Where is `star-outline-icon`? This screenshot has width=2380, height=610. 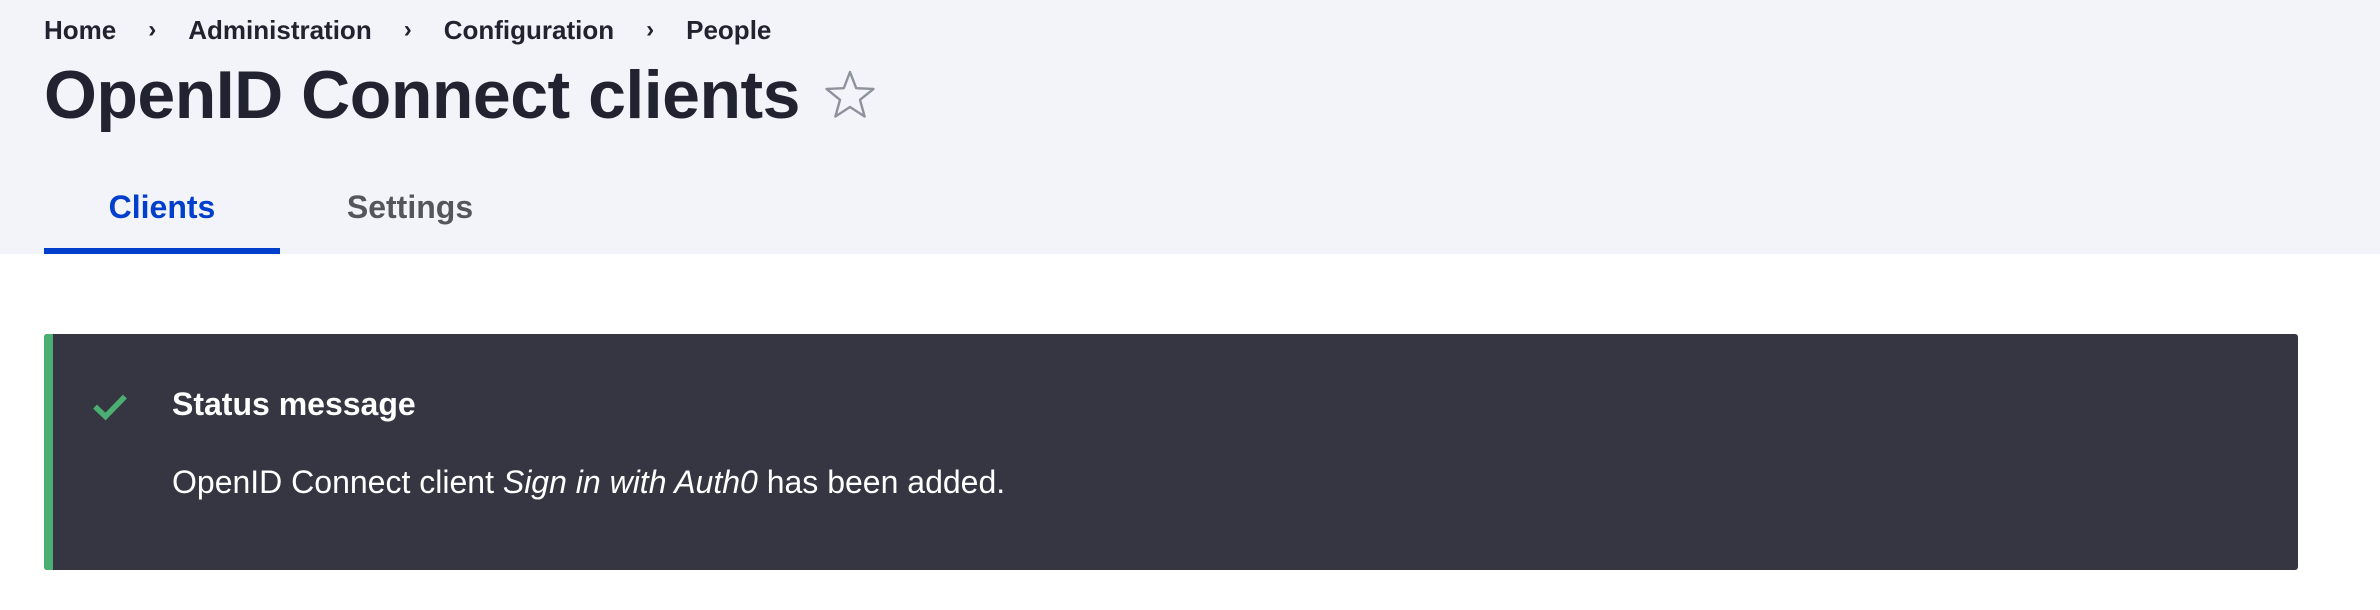
star-outline-icon is located at coordinates (850, 94).